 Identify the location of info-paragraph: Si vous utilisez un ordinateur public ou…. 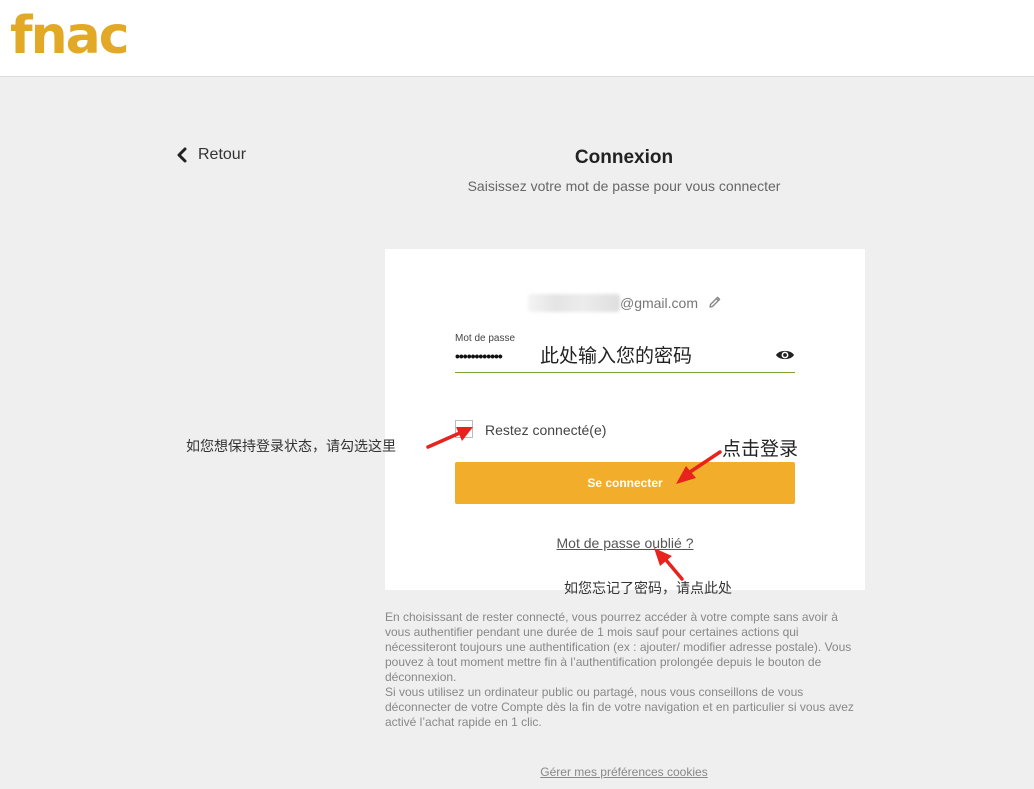
(619, 707).